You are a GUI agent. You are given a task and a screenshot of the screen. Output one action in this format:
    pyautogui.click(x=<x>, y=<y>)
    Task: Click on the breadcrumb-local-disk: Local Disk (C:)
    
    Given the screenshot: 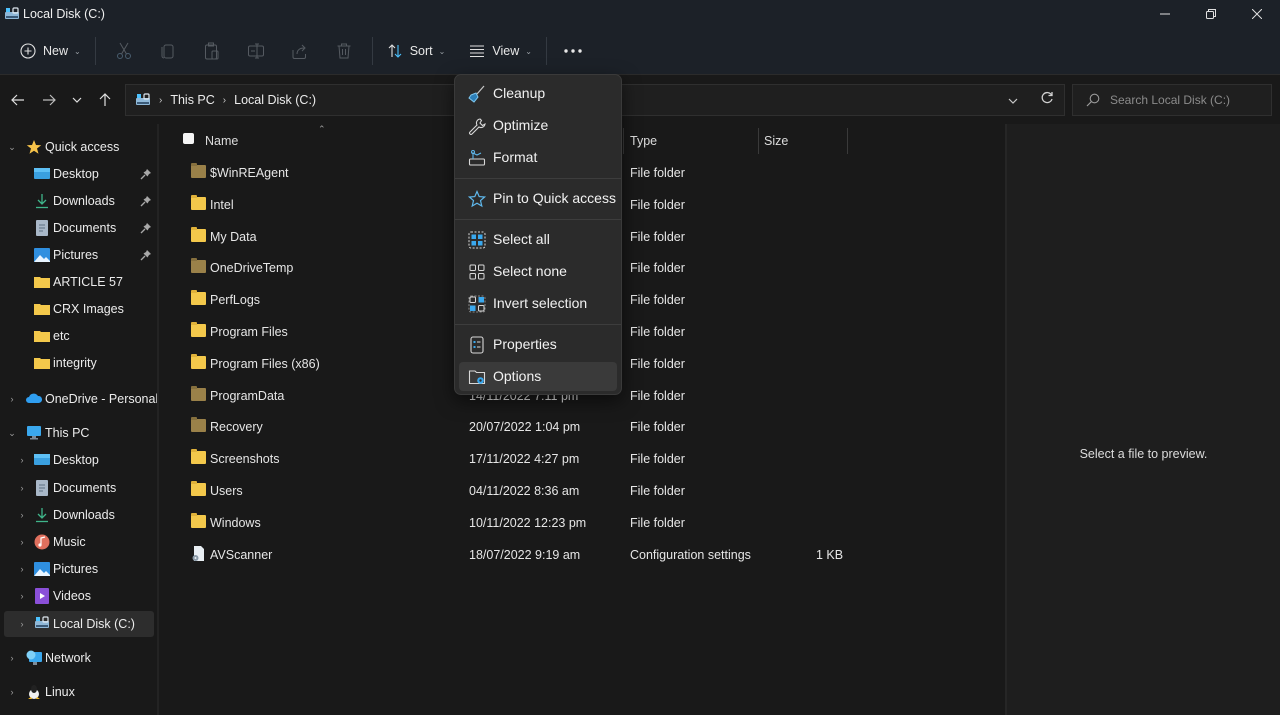 What is the action you would take?
    pyautogui.click(x=275, y=100)
    